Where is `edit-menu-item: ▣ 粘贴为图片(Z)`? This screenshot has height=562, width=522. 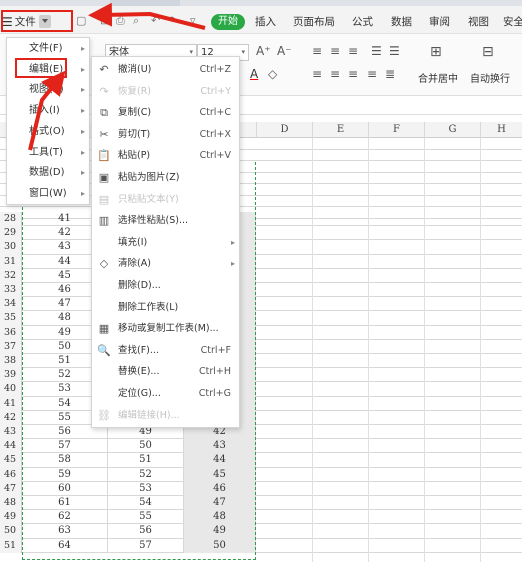 edit-menu-item: ▣ 粘贴为图片(Z) is located at coordinates (166, 177).